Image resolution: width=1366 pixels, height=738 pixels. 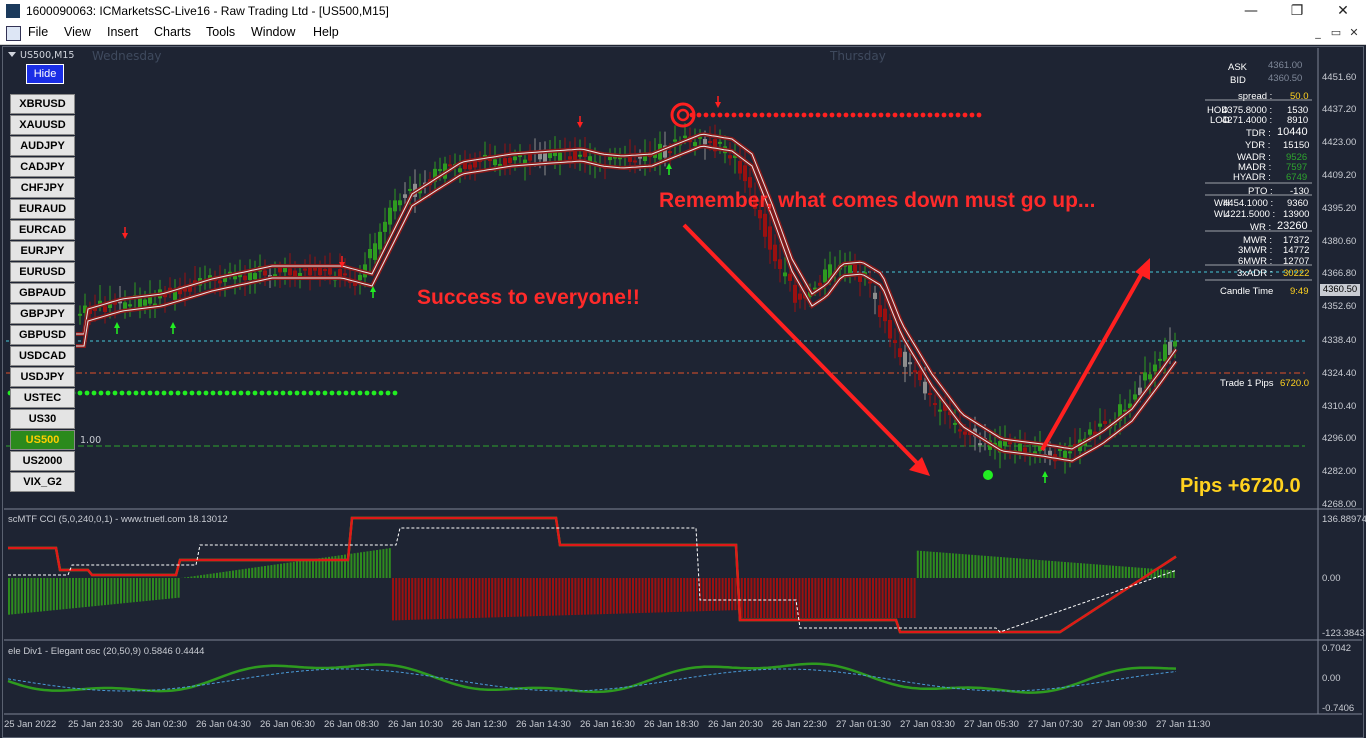 What do you see at coordinates (42, 293) in the screenshot?
I see `symbol-button-gbpaud: GBPAUD` at bounding box center [42, 293].